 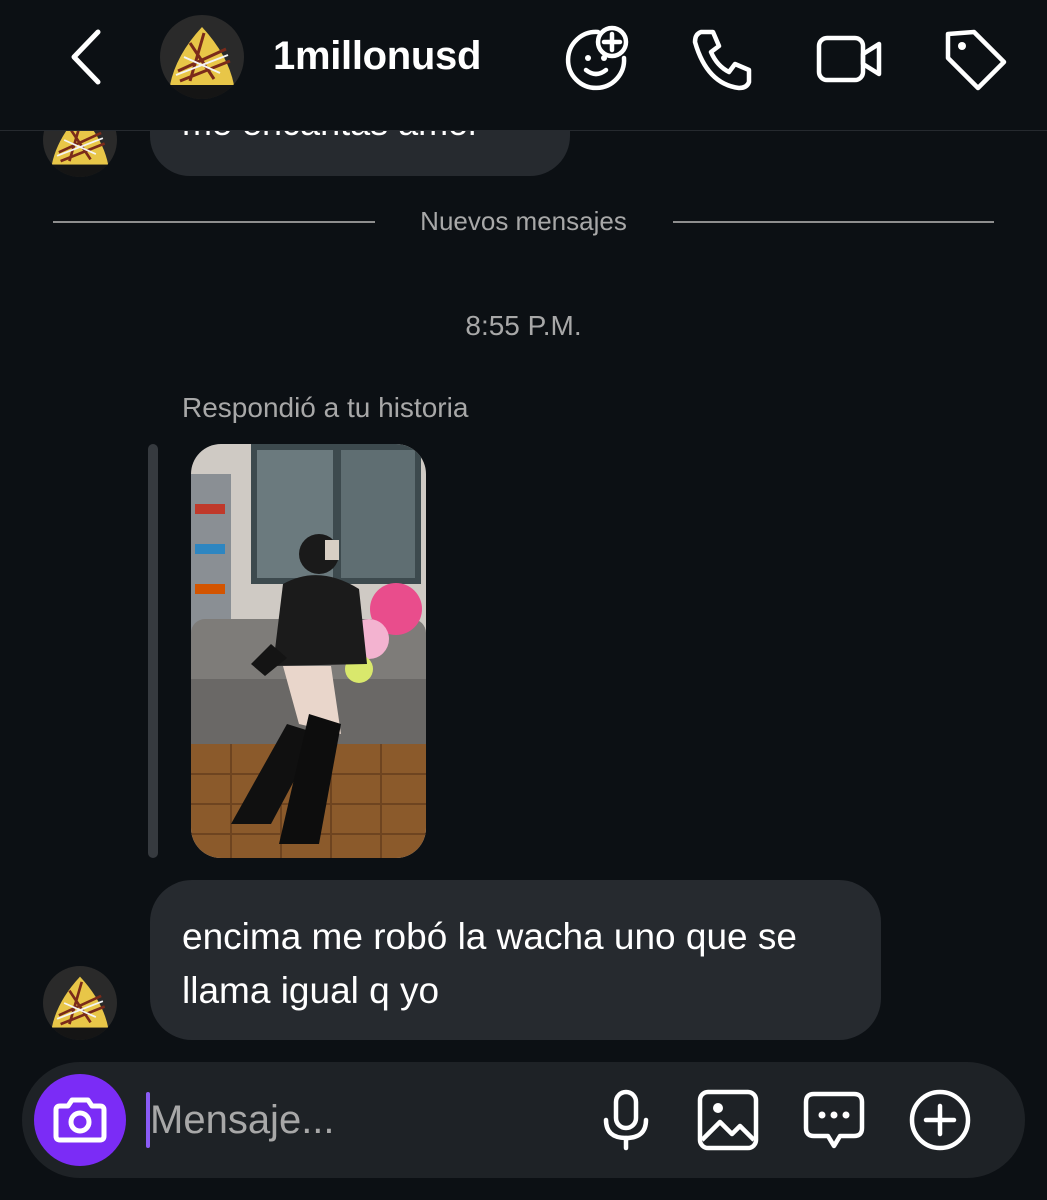 What do you see at coordinates (325, 407) in the screenshot?
I see `story-reply-label: Respondió a tu historia` at bounding box center [325, 407].